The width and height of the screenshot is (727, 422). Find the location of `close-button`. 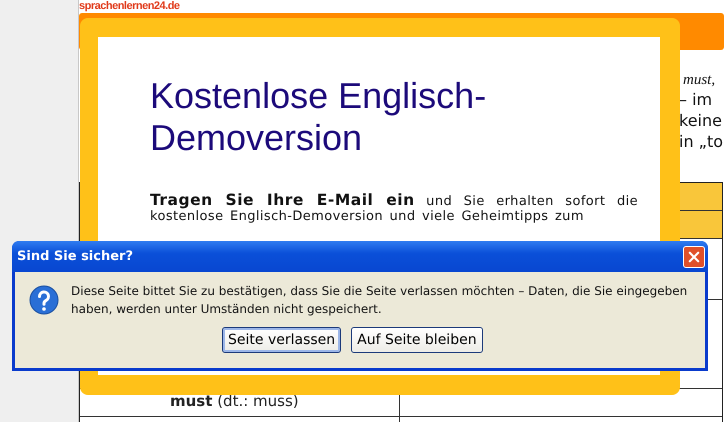

close-button is located at coordinates (694, 257).